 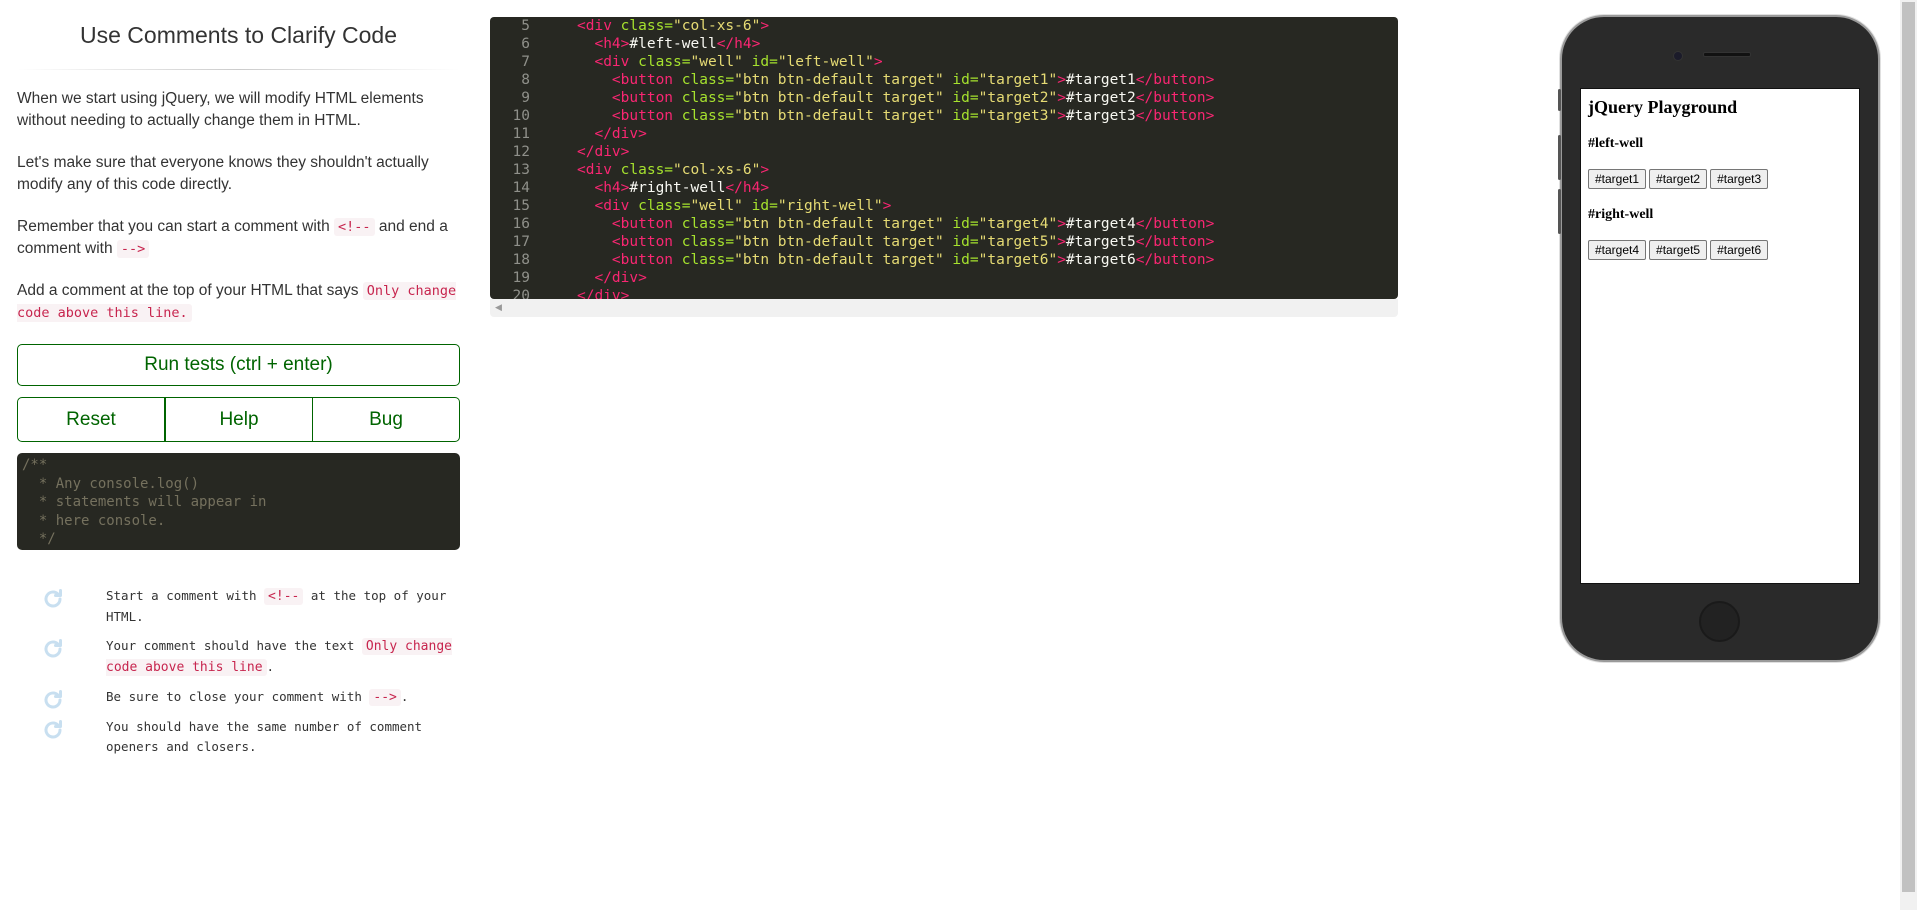 What do you see at coordinates (386, 419) in the screenshot?
I see `bug-button: Bug` at bounding box center [386, 419].